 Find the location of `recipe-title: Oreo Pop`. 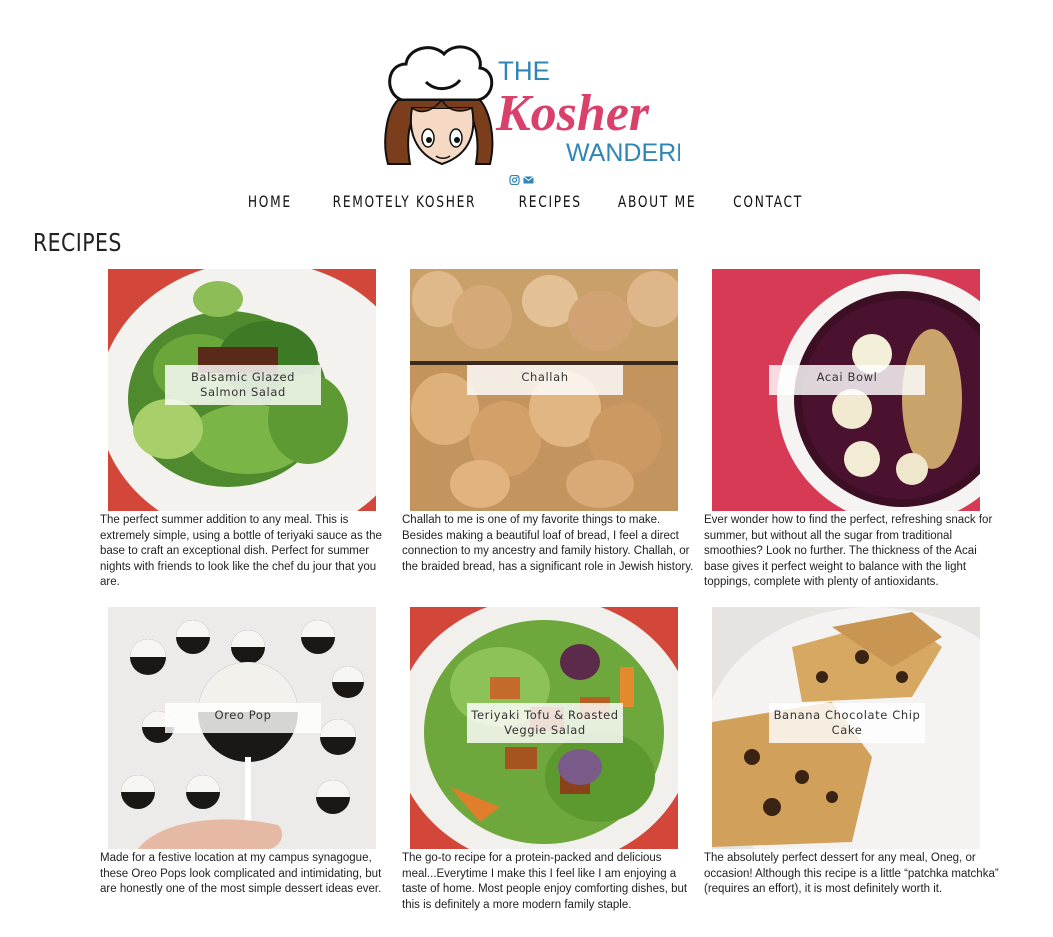

recipe-title: Oreo Pop is located at coordinates (243, 718).